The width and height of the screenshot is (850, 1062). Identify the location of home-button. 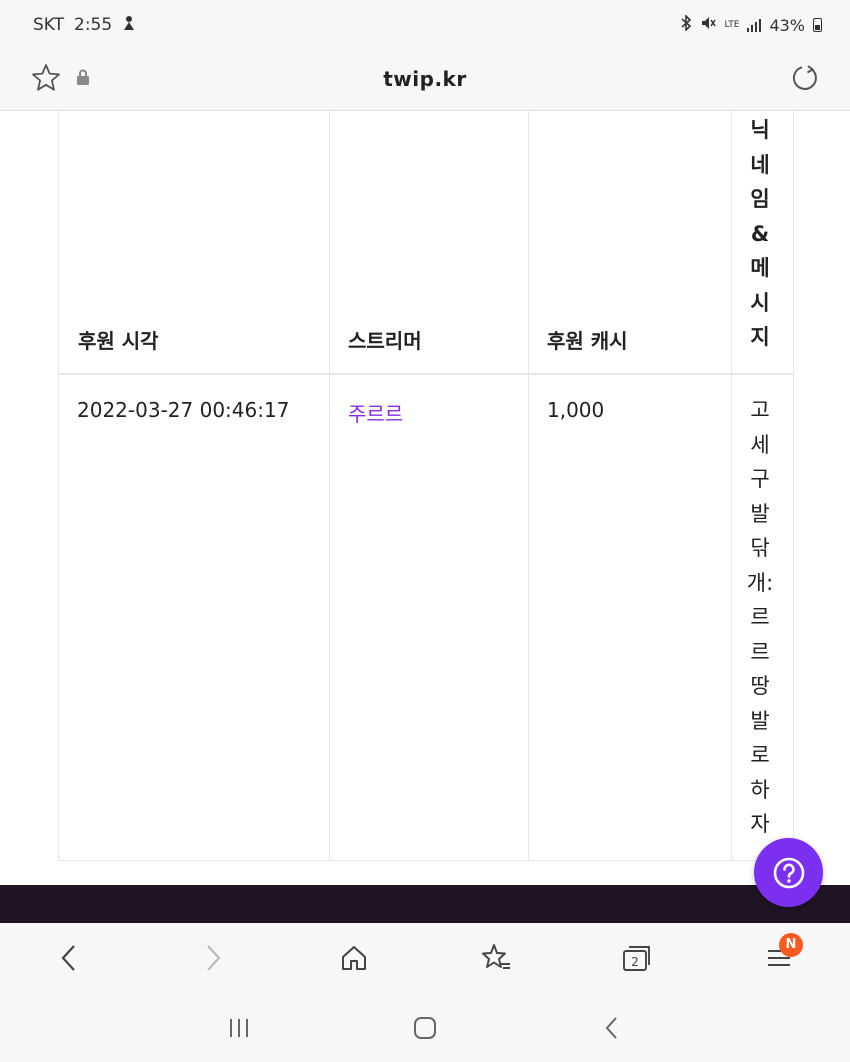
(354, 958).